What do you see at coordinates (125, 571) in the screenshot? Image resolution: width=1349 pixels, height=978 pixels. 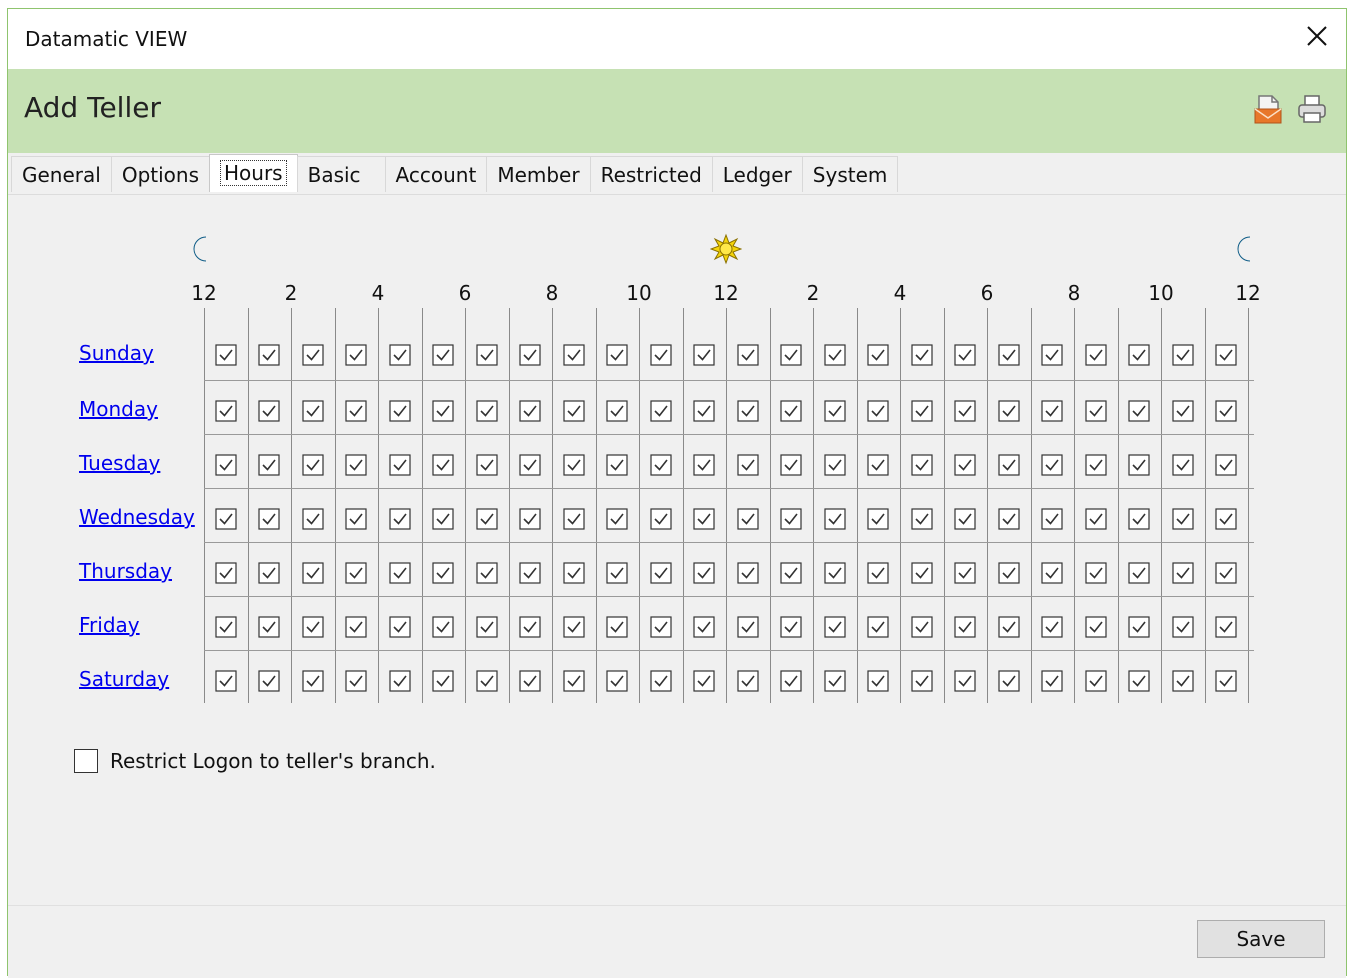 I see `day-link-thursday: Thursday` at bounding box center [125, 571].